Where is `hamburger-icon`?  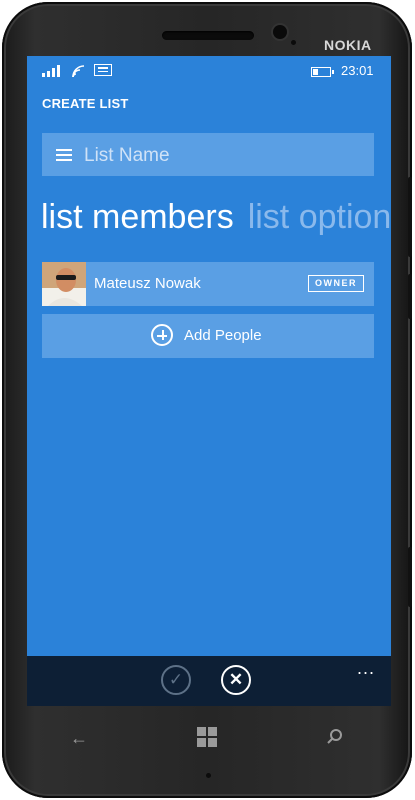
hamburger-icon is located at coordinates (64, 155).